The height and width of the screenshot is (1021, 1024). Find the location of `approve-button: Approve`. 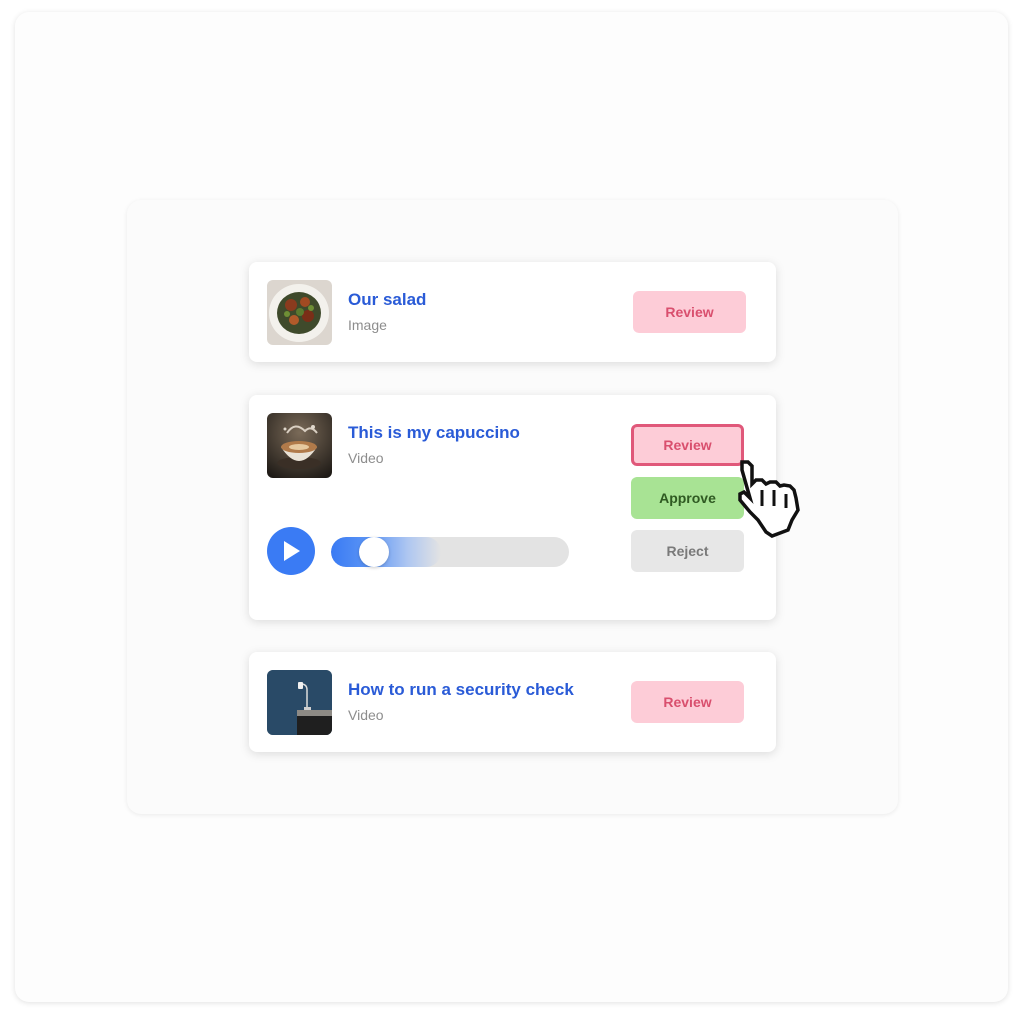

approve-button: Approve is located at coordinates (687, 498).